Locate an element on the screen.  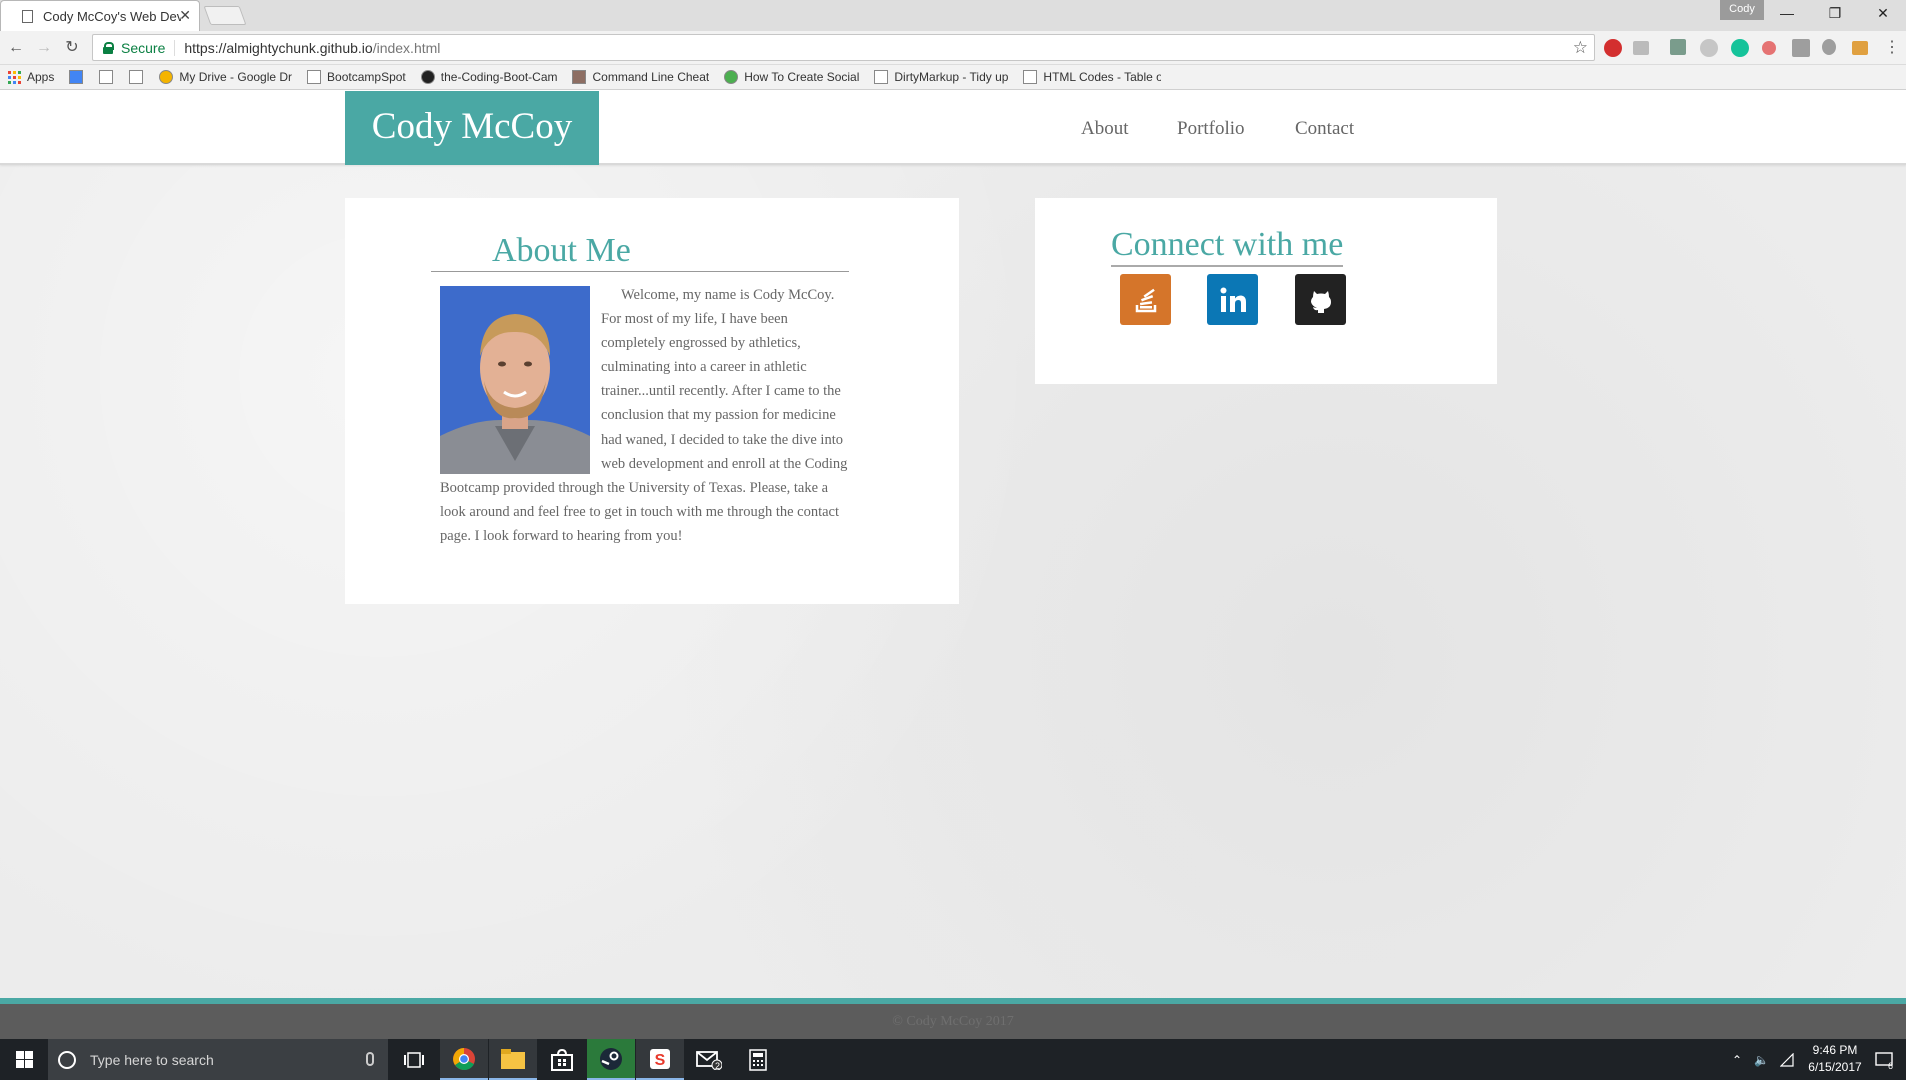
svg-text: S is located at coordinates (660, 1060).